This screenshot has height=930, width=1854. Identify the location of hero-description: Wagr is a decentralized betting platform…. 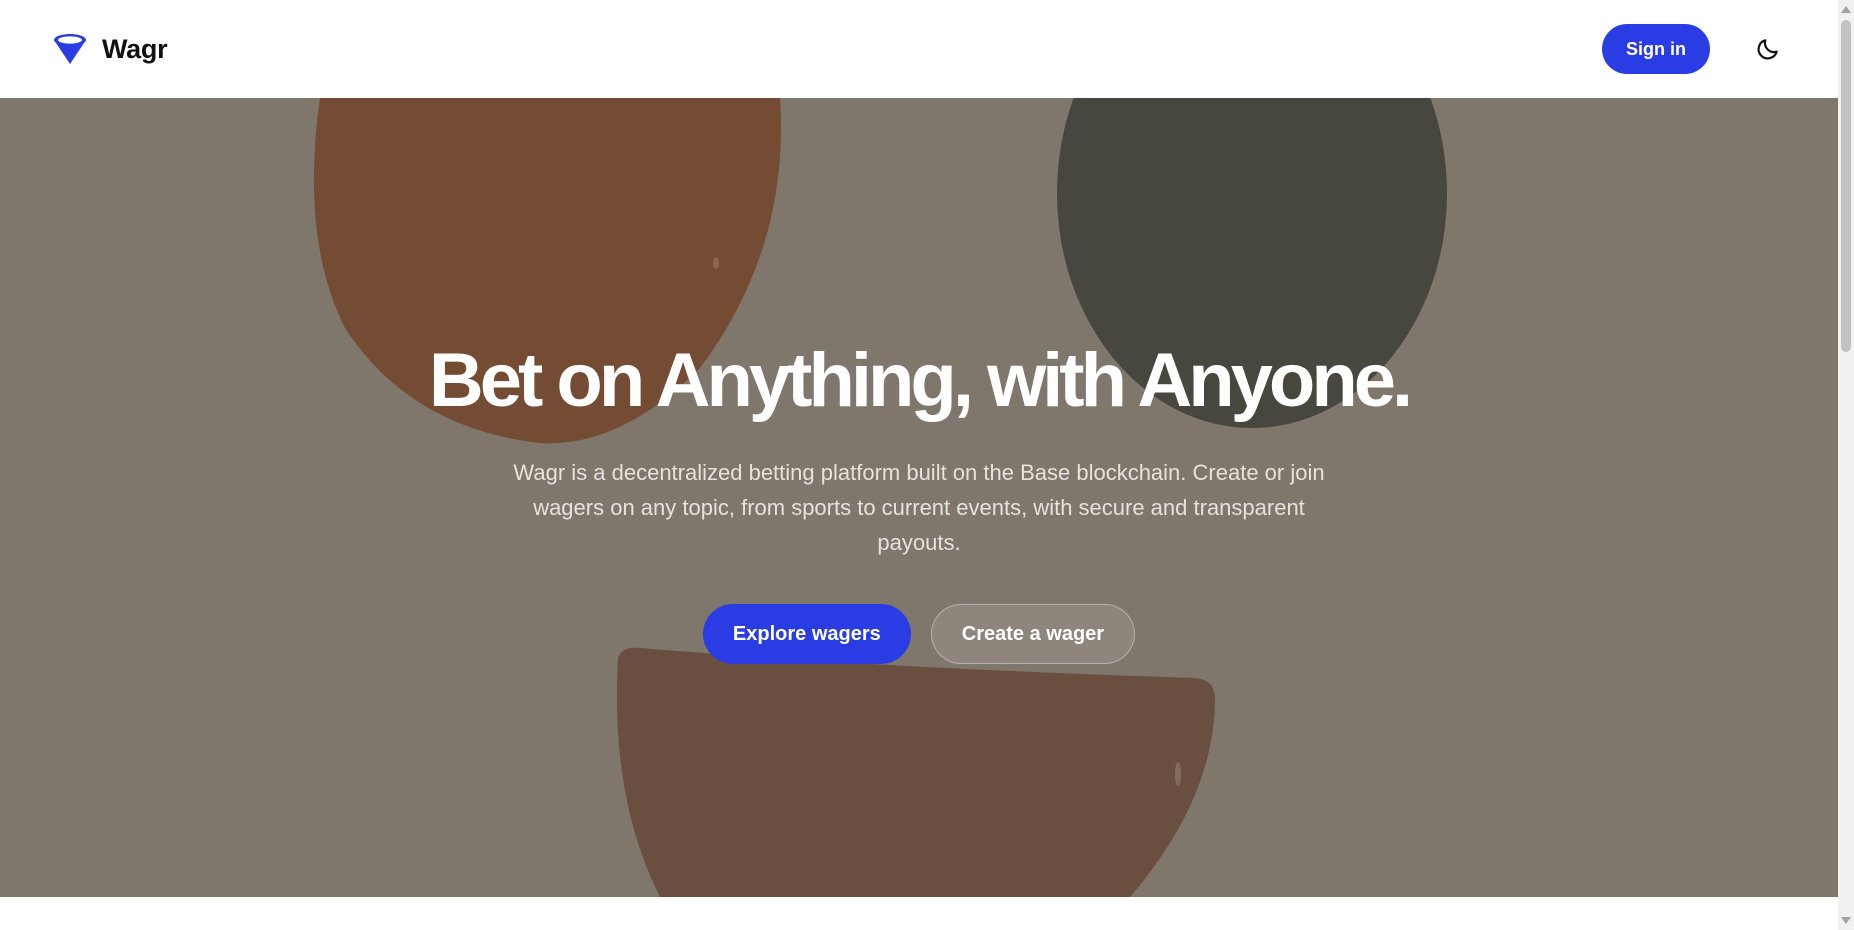
(919, 507).